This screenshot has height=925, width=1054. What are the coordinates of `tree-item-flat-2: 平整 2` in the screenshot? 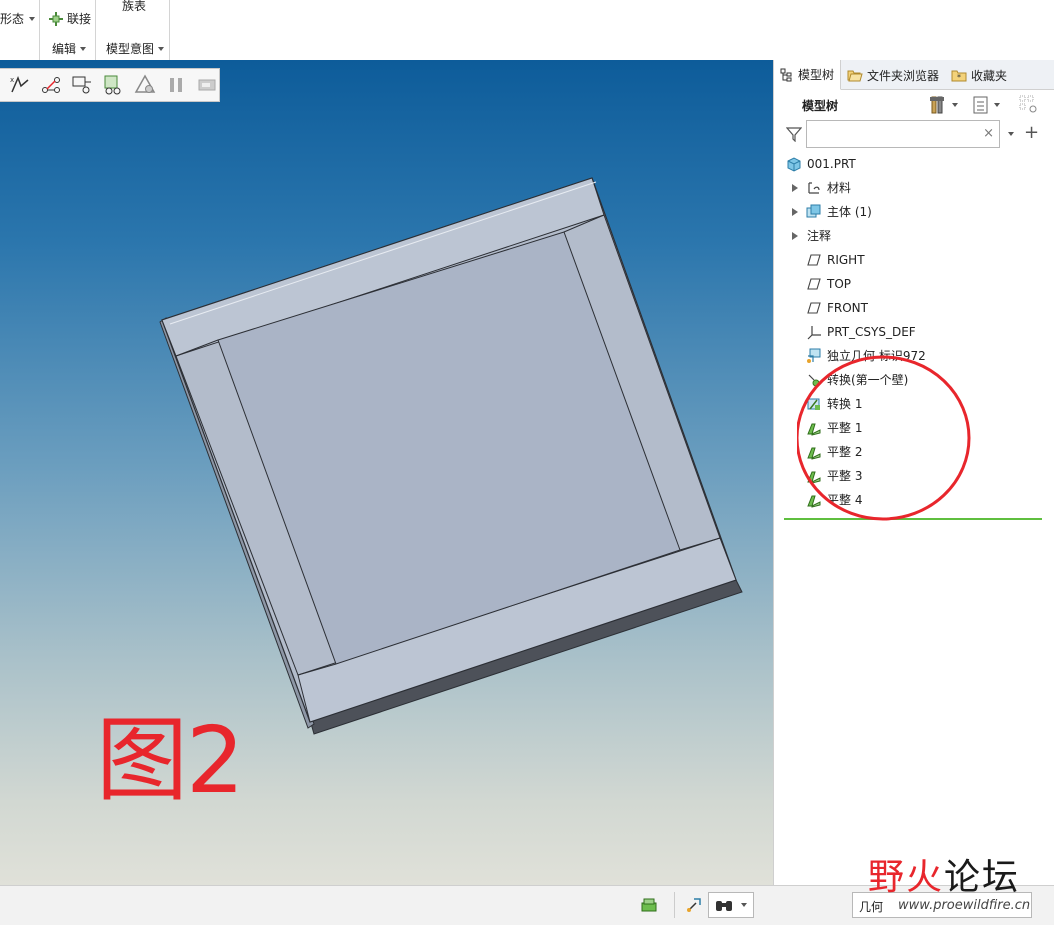 It's located at (914, 452).